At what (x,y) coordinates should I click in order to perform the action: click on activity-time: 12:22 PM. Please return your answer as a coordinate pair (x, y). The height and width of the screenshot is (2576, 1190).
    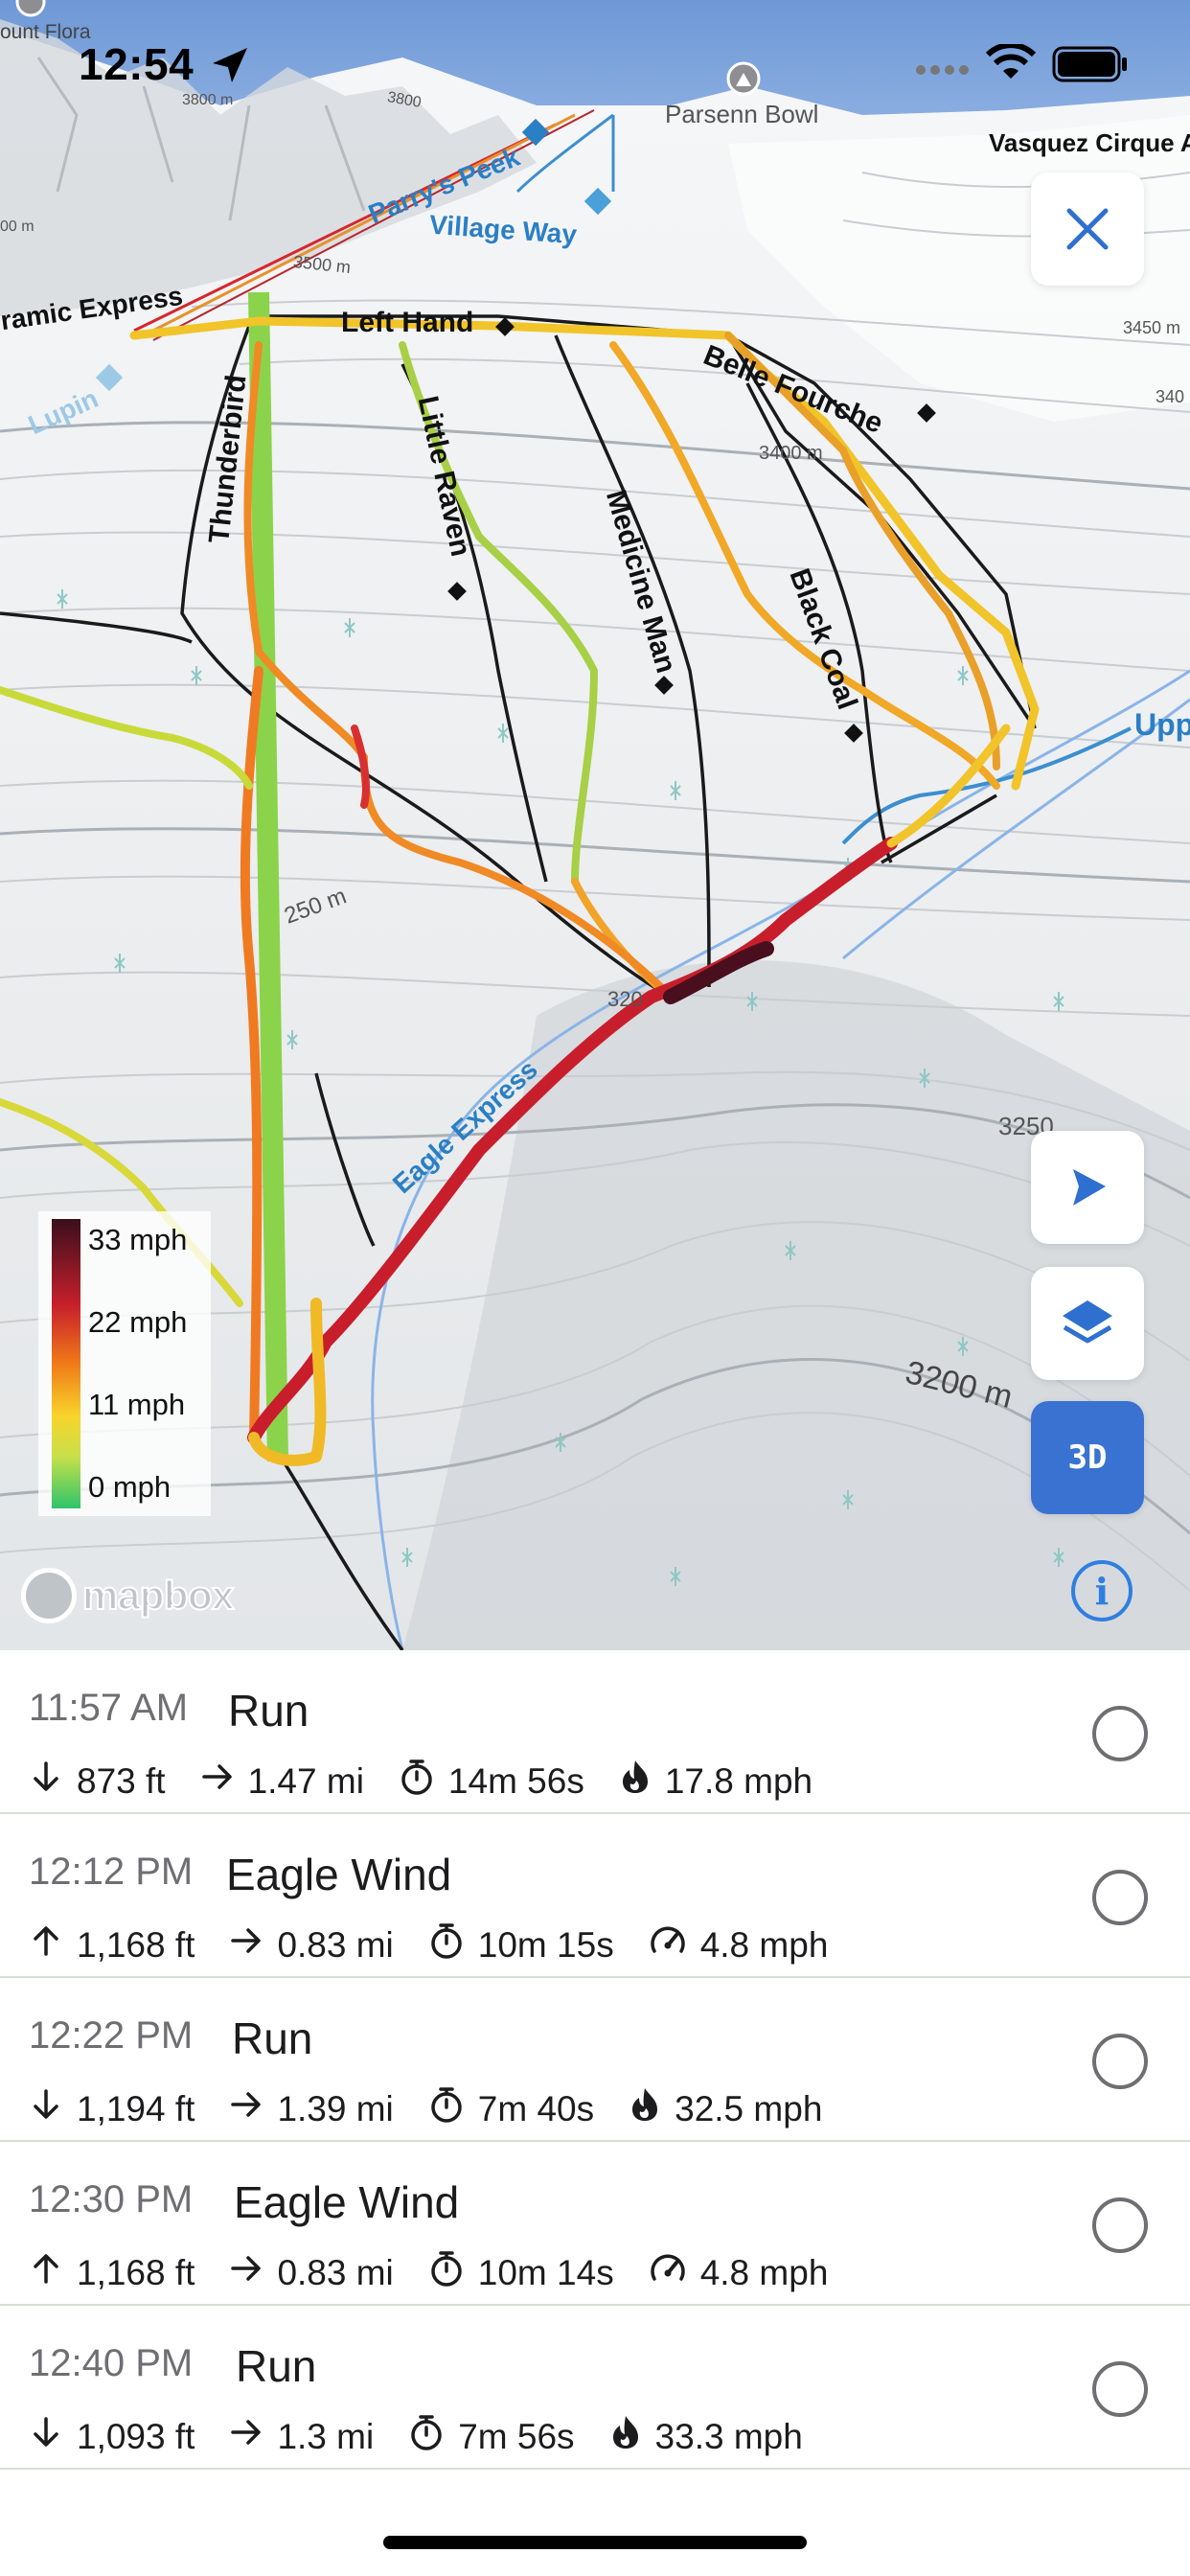
    Looking at the image, I should click on (111, 2035).